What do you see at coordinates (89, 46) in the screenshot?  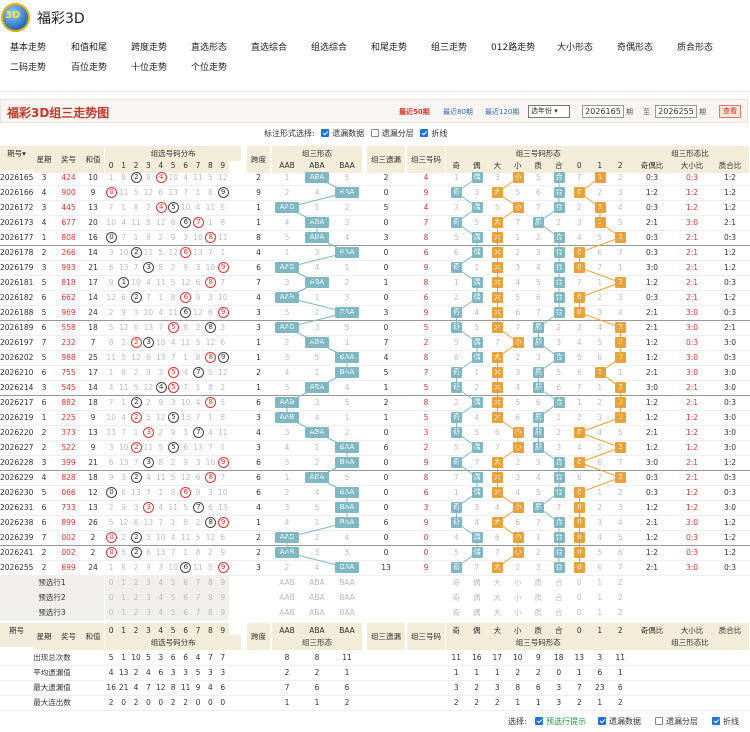 I see `nav-item: 和值和尾` at bounding box center [89, 46].